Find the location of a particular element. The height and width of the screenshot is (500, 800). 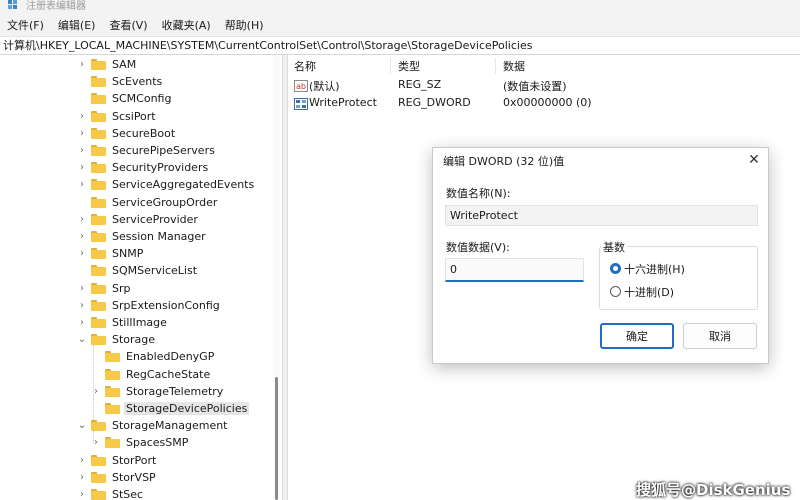

hex-radio is located at coordinates (615, 268).